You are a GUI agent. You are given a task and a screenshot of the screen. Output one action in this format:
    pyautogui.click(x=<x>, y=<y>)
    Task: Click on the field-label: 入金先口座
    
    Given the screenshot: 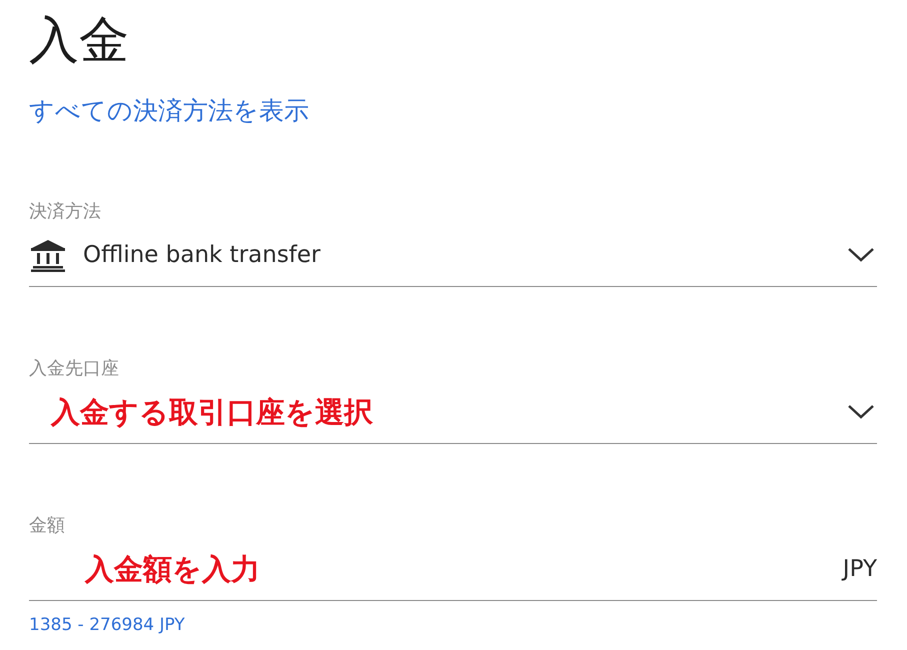 What is the action you would take?
    pyautogui.click(x=74, y=369)
    